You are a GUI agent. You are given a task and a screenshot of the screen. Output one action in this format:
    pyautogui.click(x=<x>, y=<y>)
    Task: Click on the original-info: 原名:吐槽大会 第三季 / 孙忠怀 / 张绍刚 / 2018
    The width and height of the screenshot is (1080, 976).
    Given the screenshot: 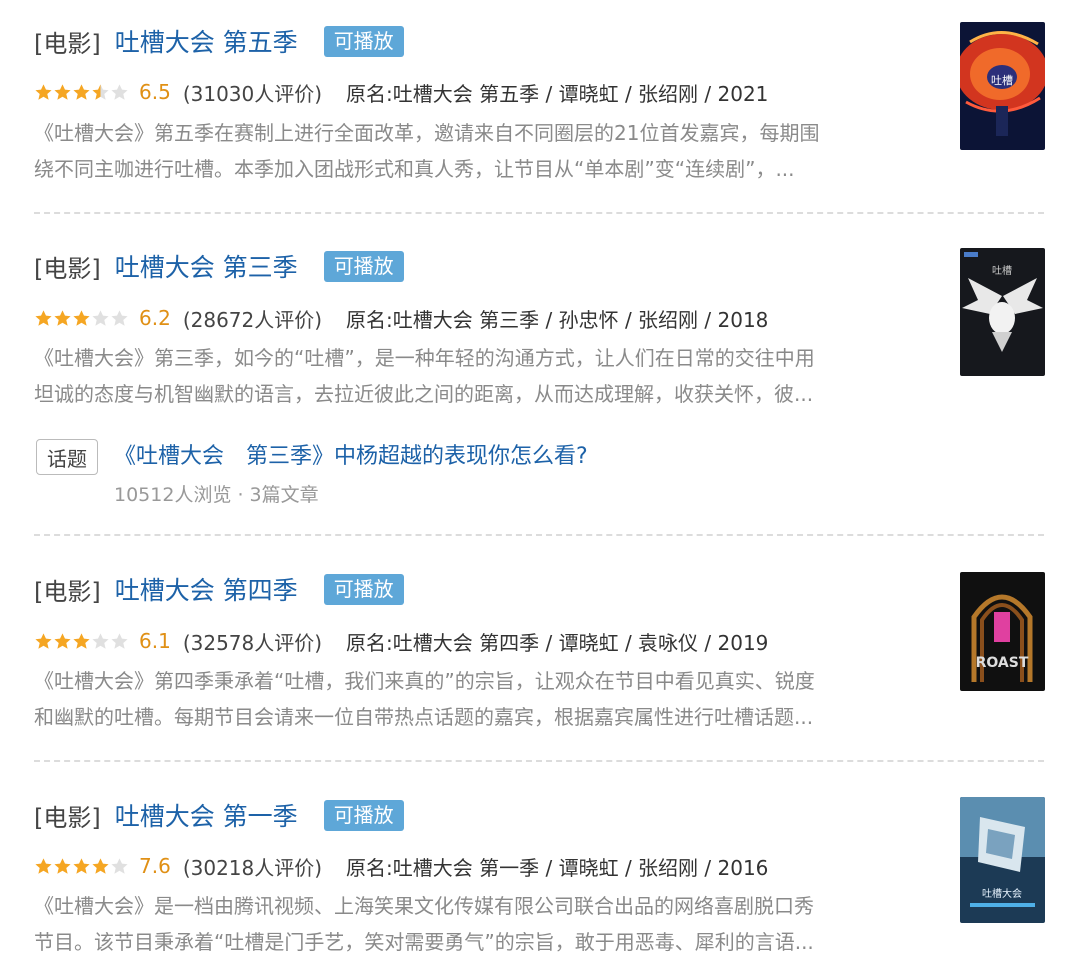 What is the action you would take?
    pyautogui.click(x=557, y=319)
    